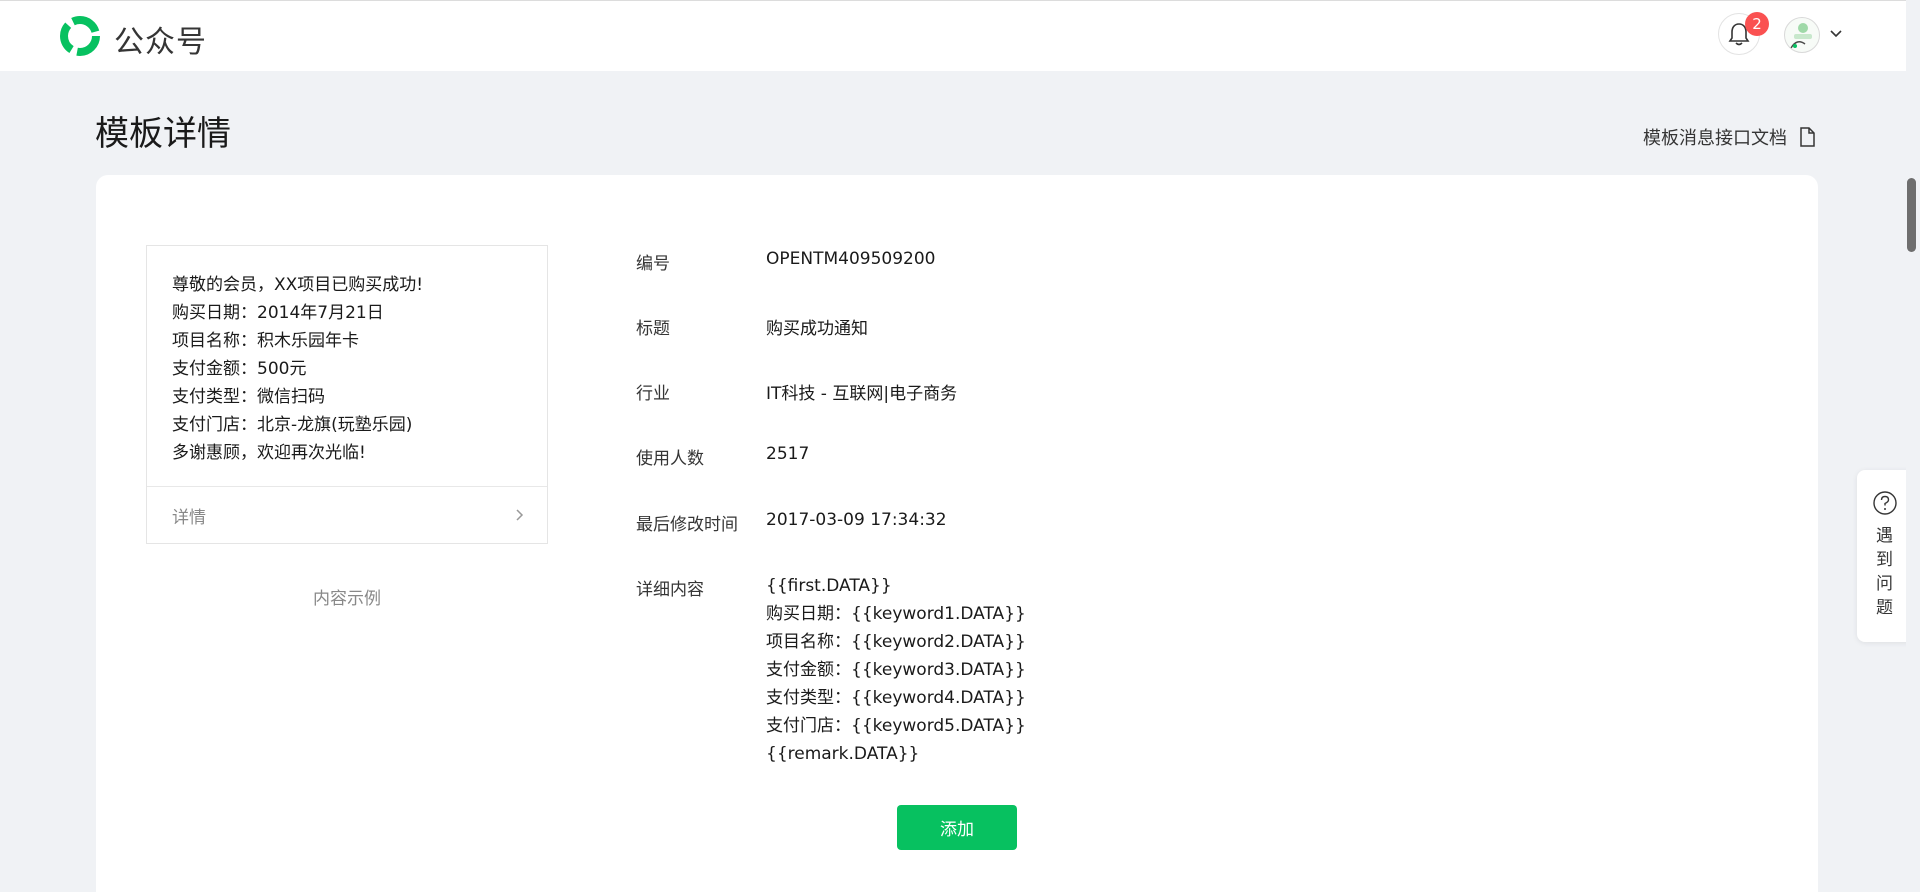 This screenshot has height=892, width=1920. I want to click on id-label: 编号, so click(653, 264).